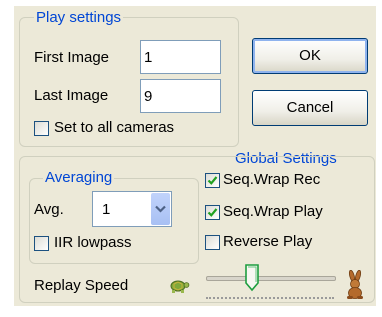  What do you see at coordinates (41, 243) in the screenshot?
I see `iir-lowpass-checkbox` at bounding box center [41, 243].